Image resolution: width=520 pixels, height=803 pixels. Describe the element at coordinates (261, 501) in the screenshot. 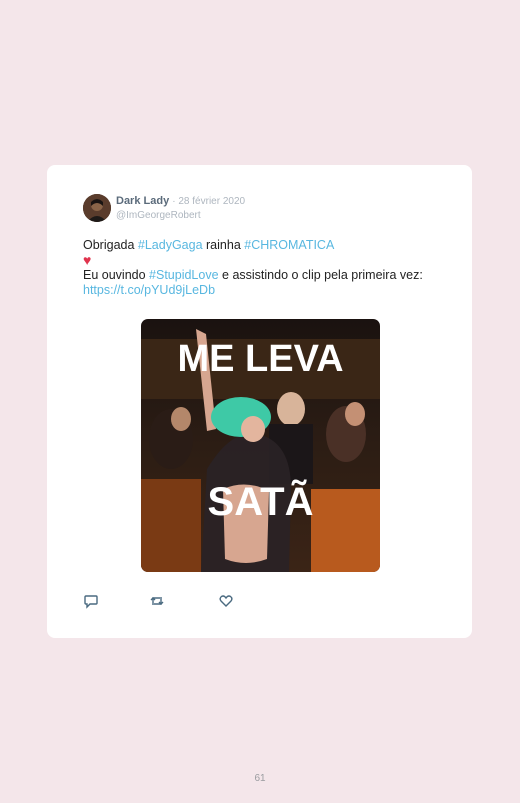

I see `image-caption-bottom: SATÃ` at that location.